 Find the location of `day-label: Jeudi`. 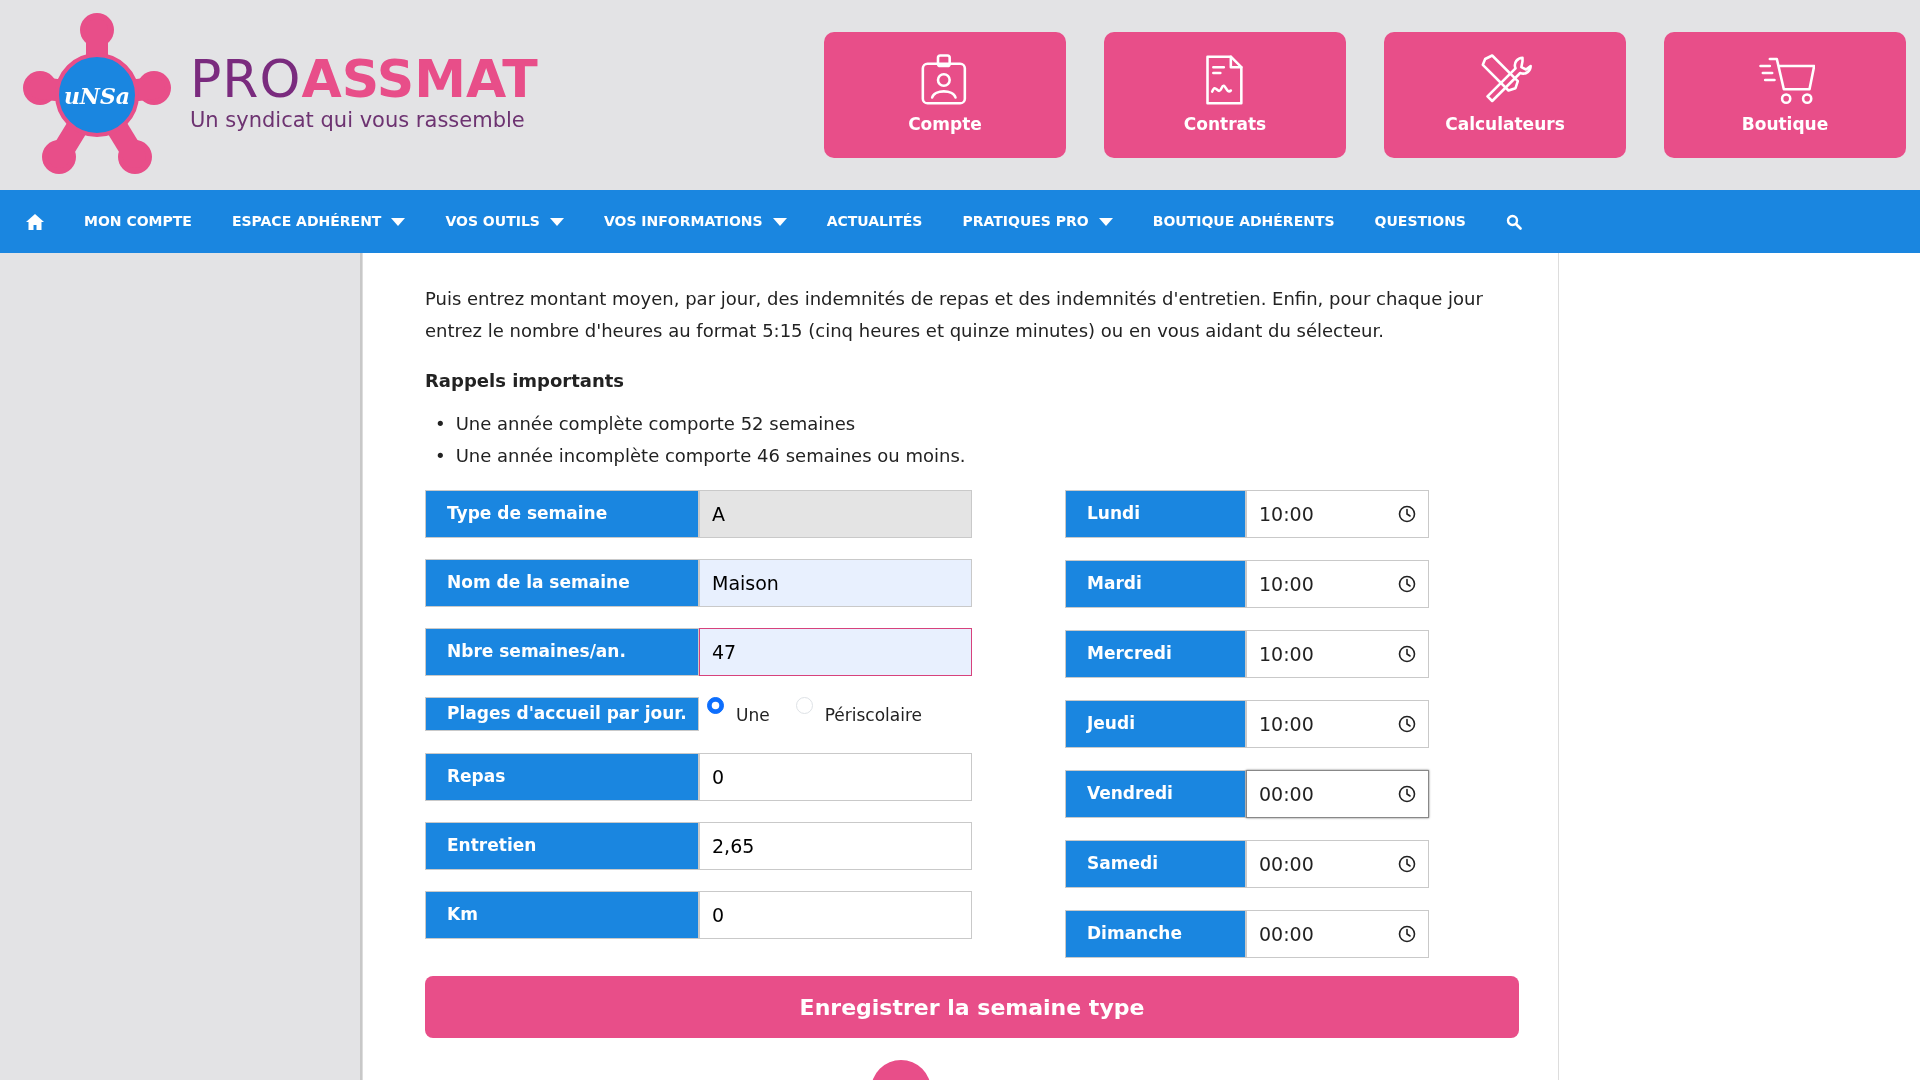

day-label: Jeudi is located at coordinates (1155, 724).